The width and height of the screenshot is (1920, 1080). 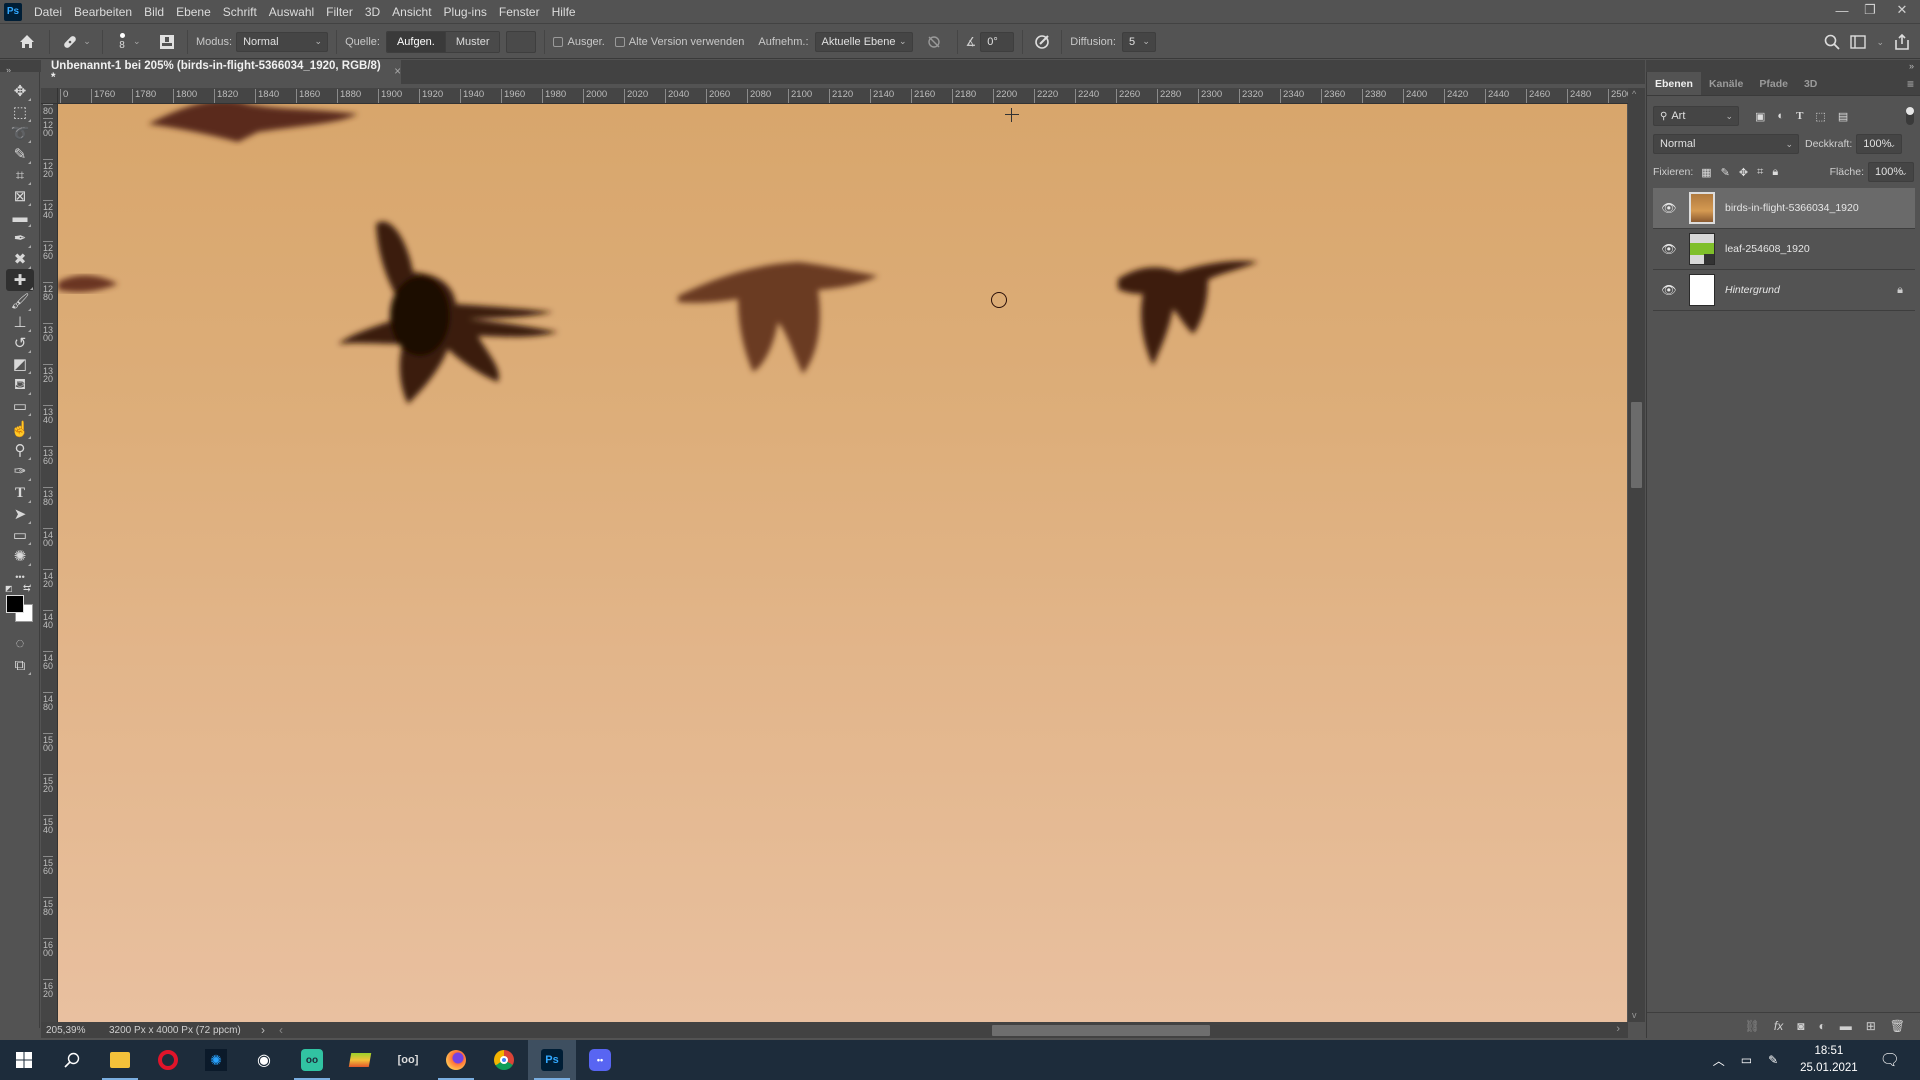 I want to click on menu-plugins: Plug-ins, so click(x=465, y=12).